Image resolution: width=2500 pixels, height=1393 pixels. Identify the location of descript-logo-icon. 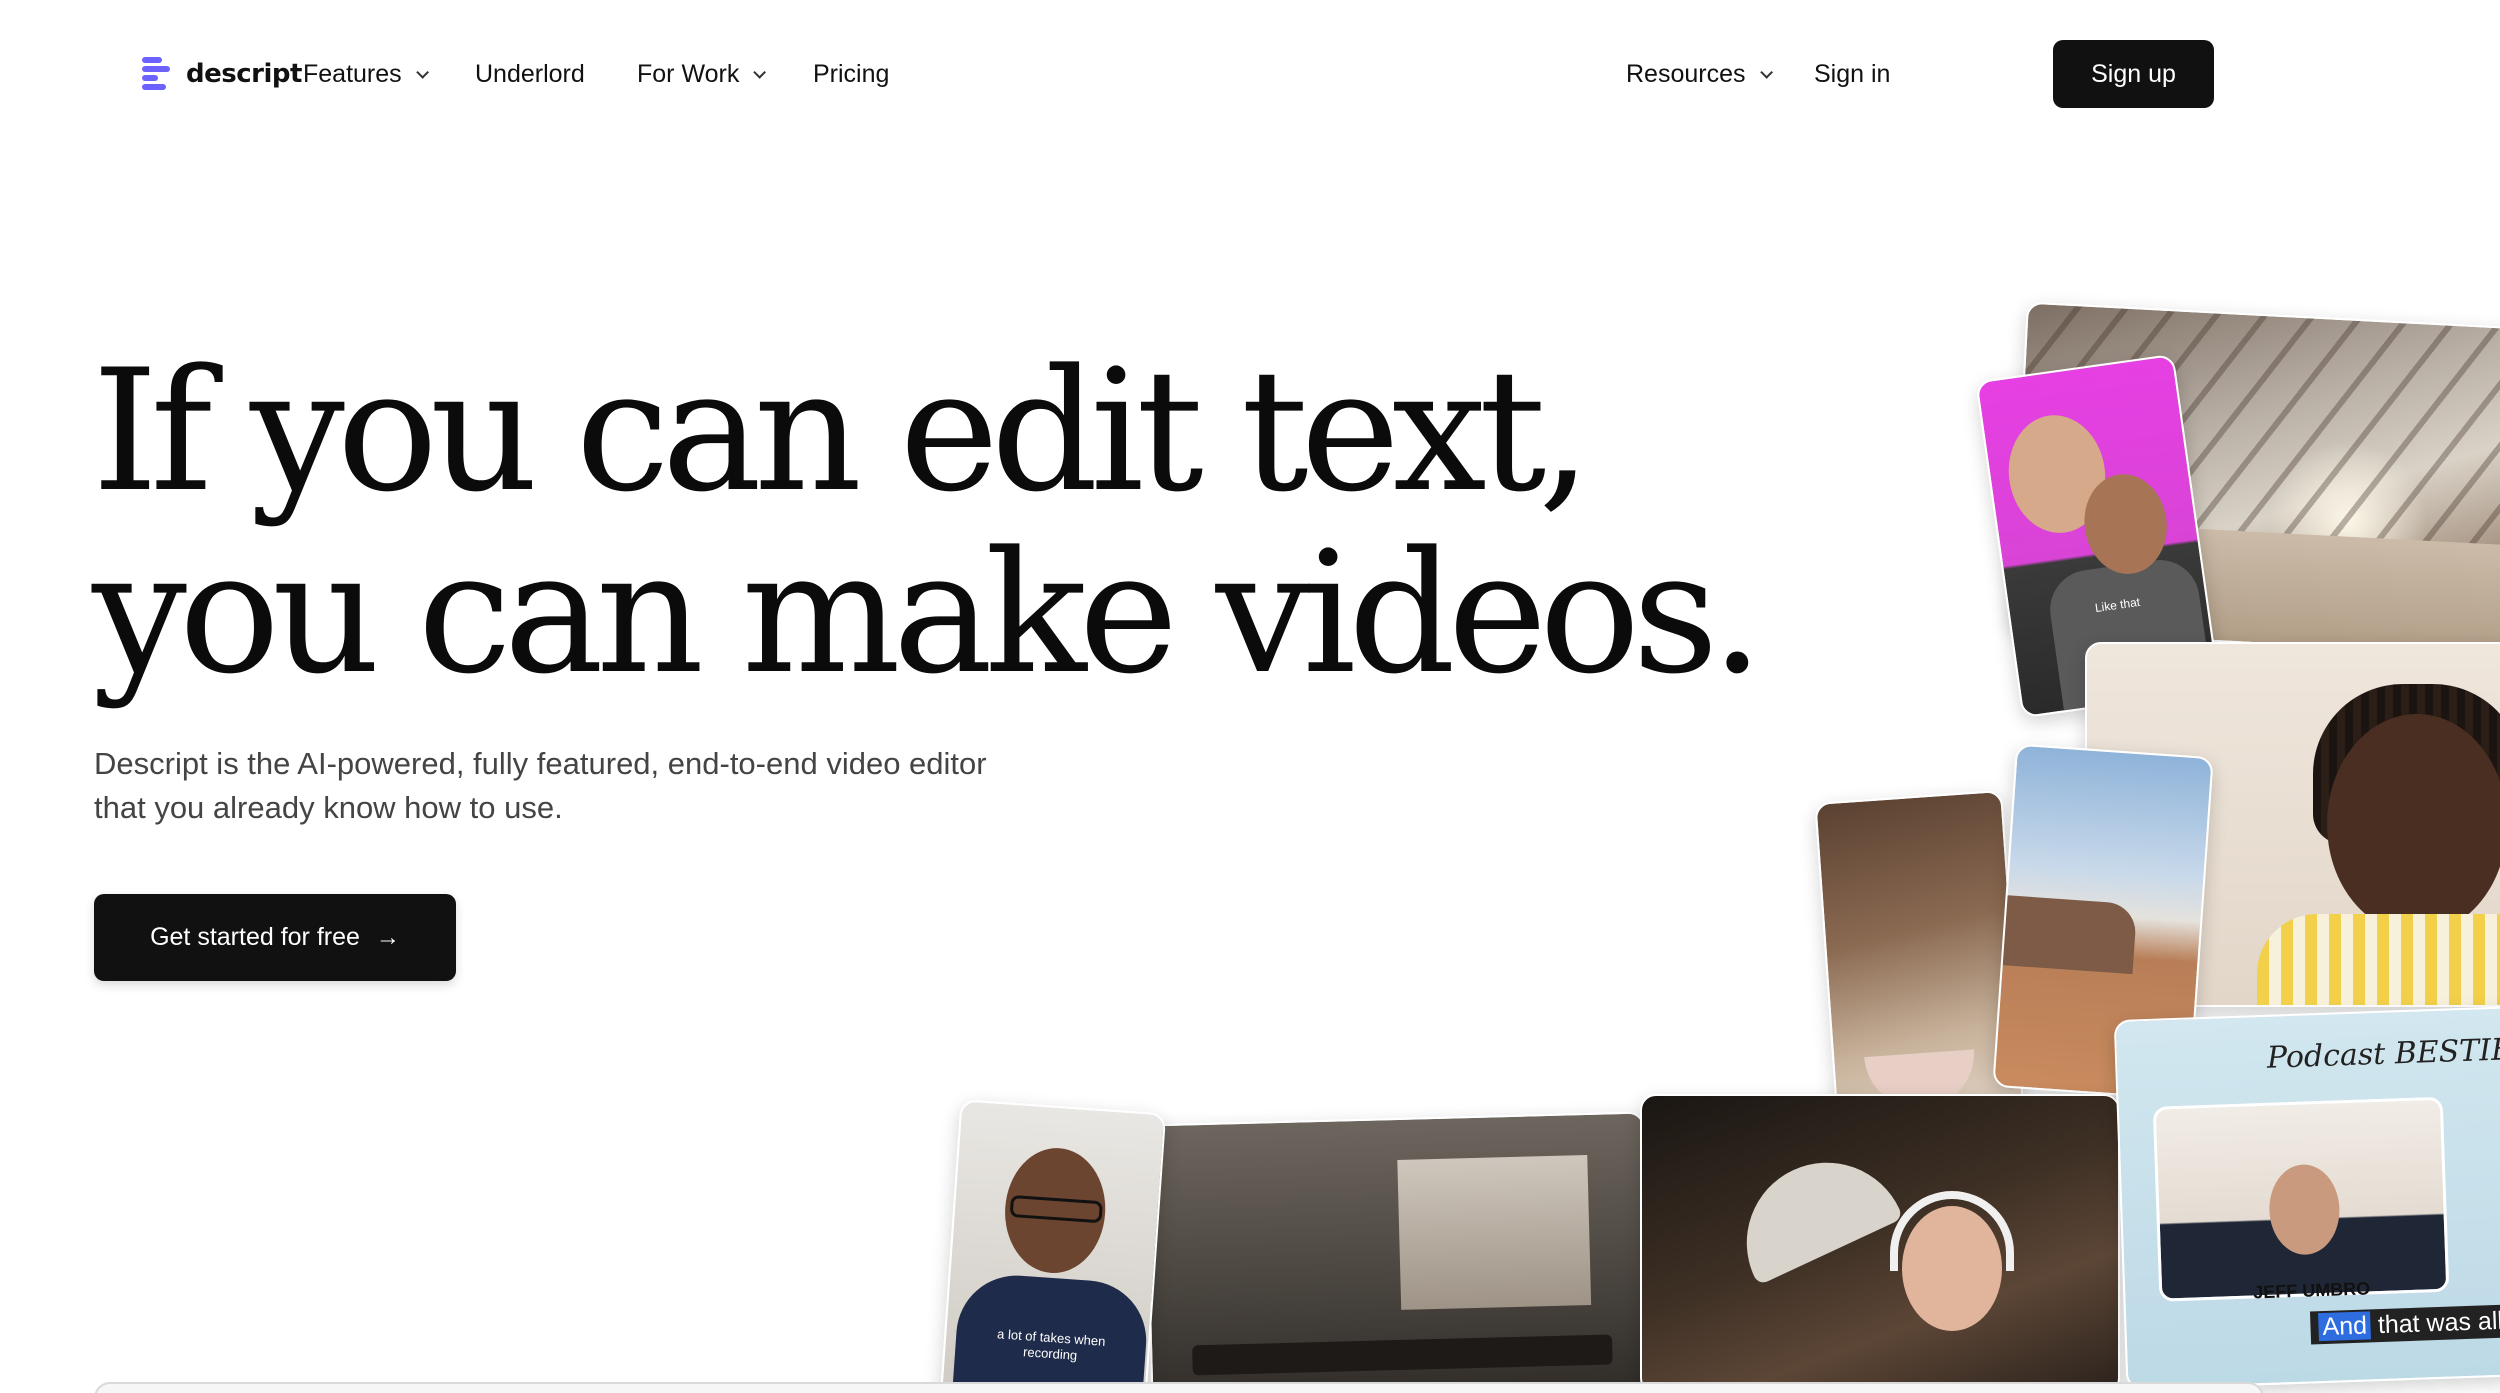
(157, 74).